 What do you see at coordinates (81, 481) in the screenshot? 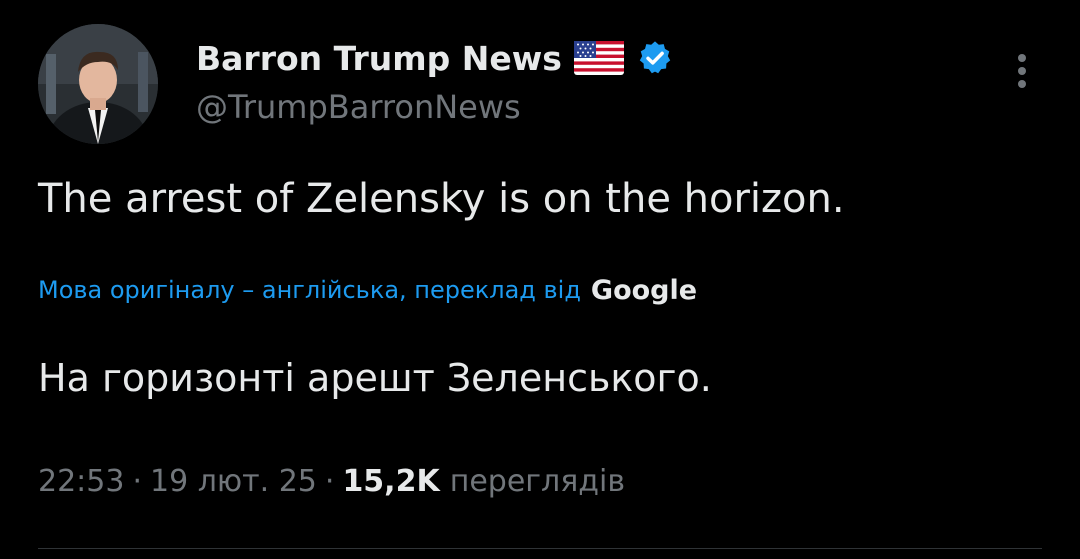
I see `tweet-time: 22:53` at bounding box center [81, 481].